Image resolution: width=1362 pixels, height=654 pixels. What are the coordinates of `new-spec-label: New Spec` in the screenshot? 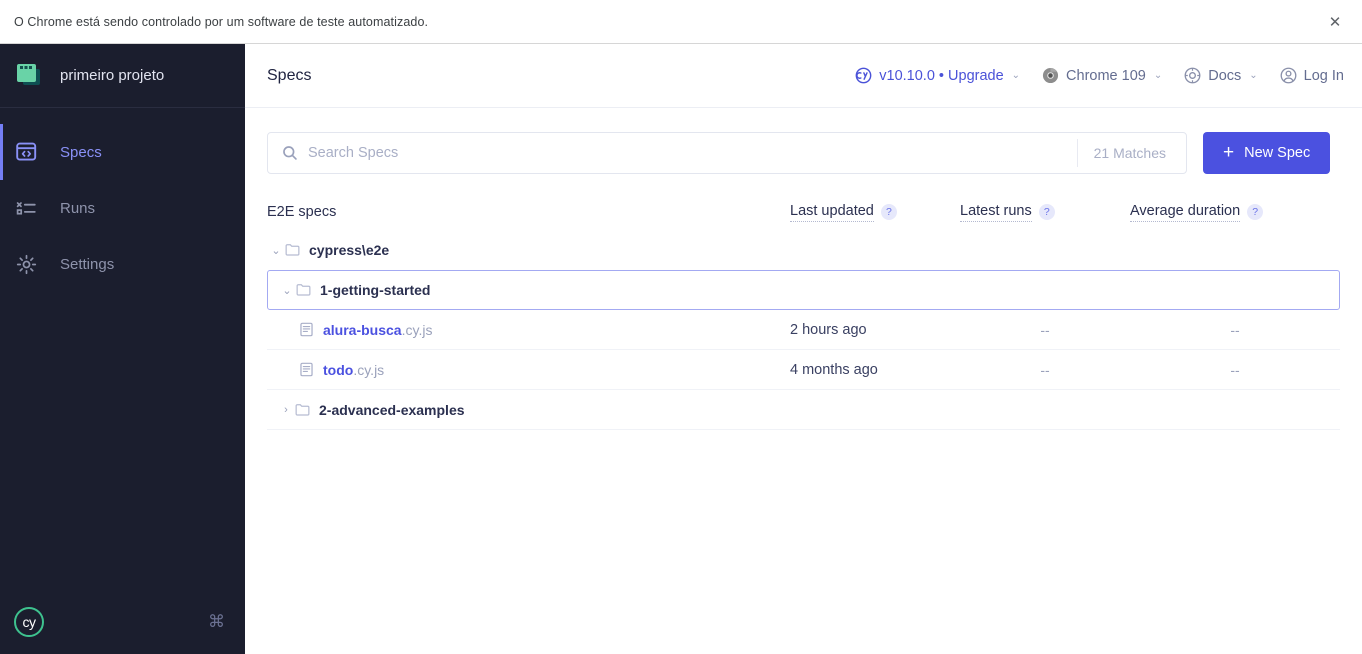 It's located at (1277, 153).